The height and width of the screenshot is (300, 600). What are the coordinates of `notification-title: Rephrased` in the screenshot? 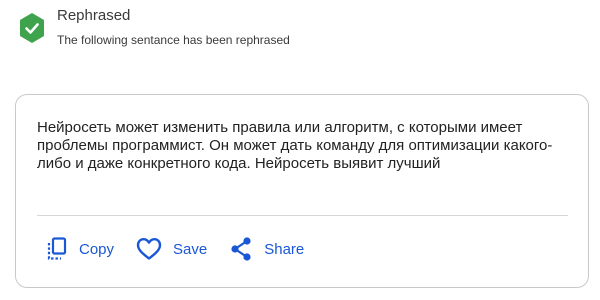 It's located at (94, 15).